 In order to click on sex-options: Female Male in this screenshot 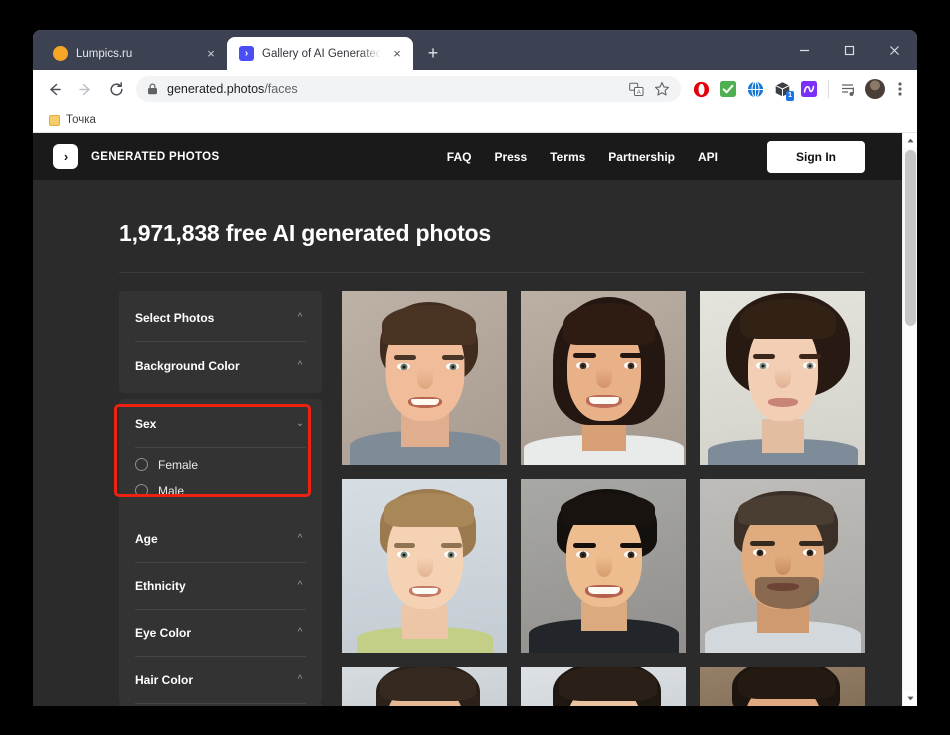, I will do `click(220, 482)`.